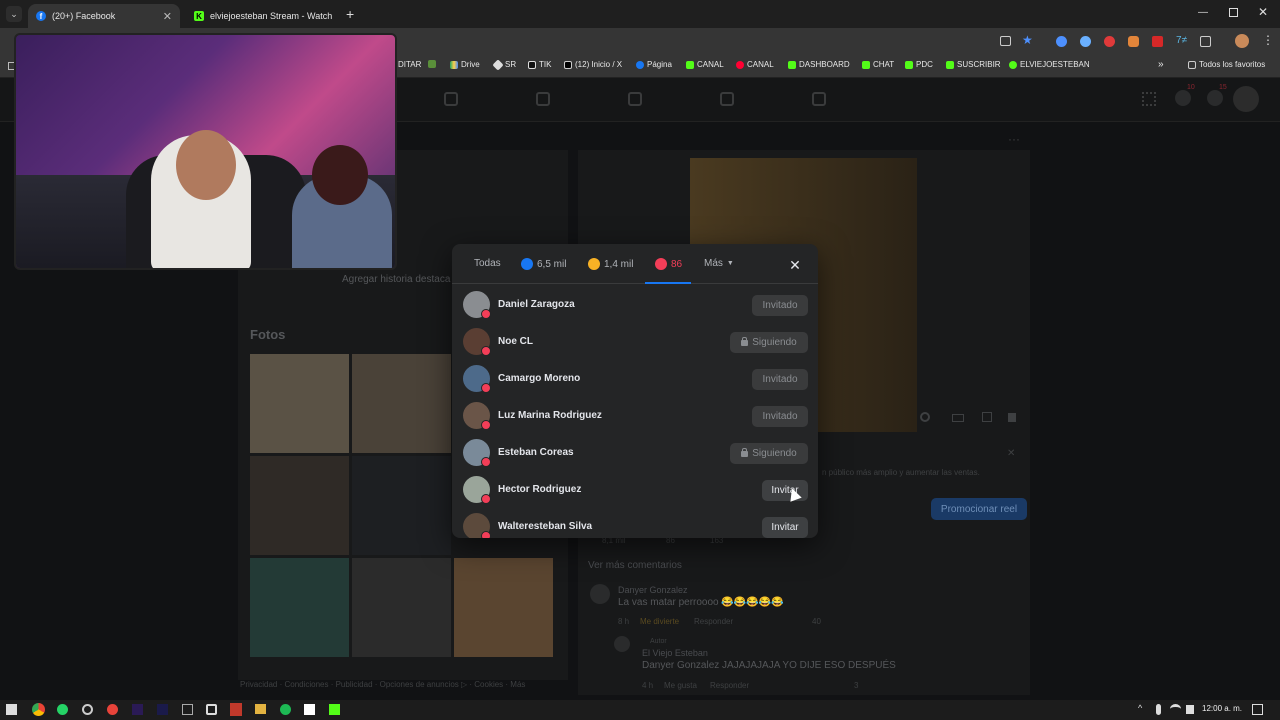 The width and height of the screenshot is (1280, 720). What do you see at coordinates (350, 14) in the screenshot?
I see `new-tab-button: +` at bounding box center [350, 14].